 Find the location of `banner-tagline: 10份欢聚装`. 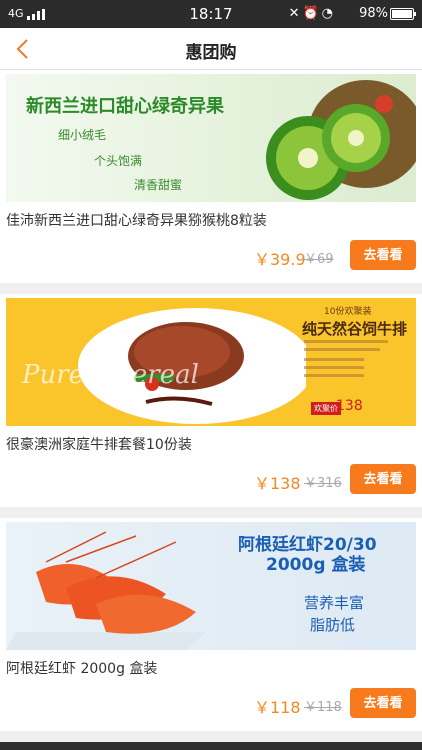

banner-tagline: 10份欢聚装 is located at coordinates (348, 312).